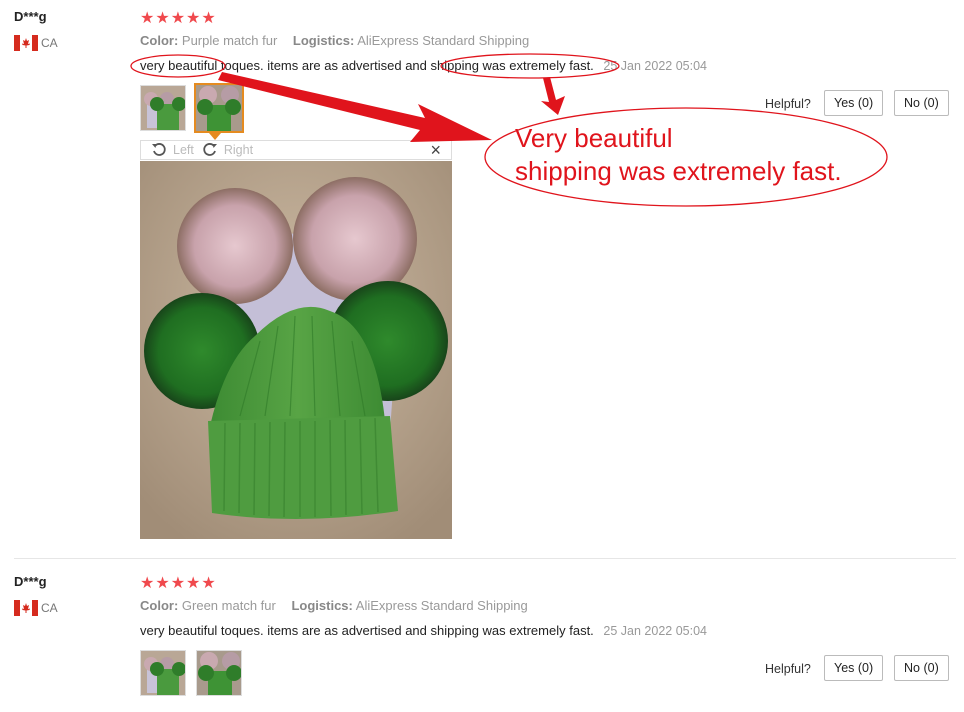 Image resolution: width=964 pixels, height=712 pixels. What do you see at coordinates (296, 150) in the screenshot?
I see `image-viewer-toolbar: Left Right ×` at bounding box center [296, 150].